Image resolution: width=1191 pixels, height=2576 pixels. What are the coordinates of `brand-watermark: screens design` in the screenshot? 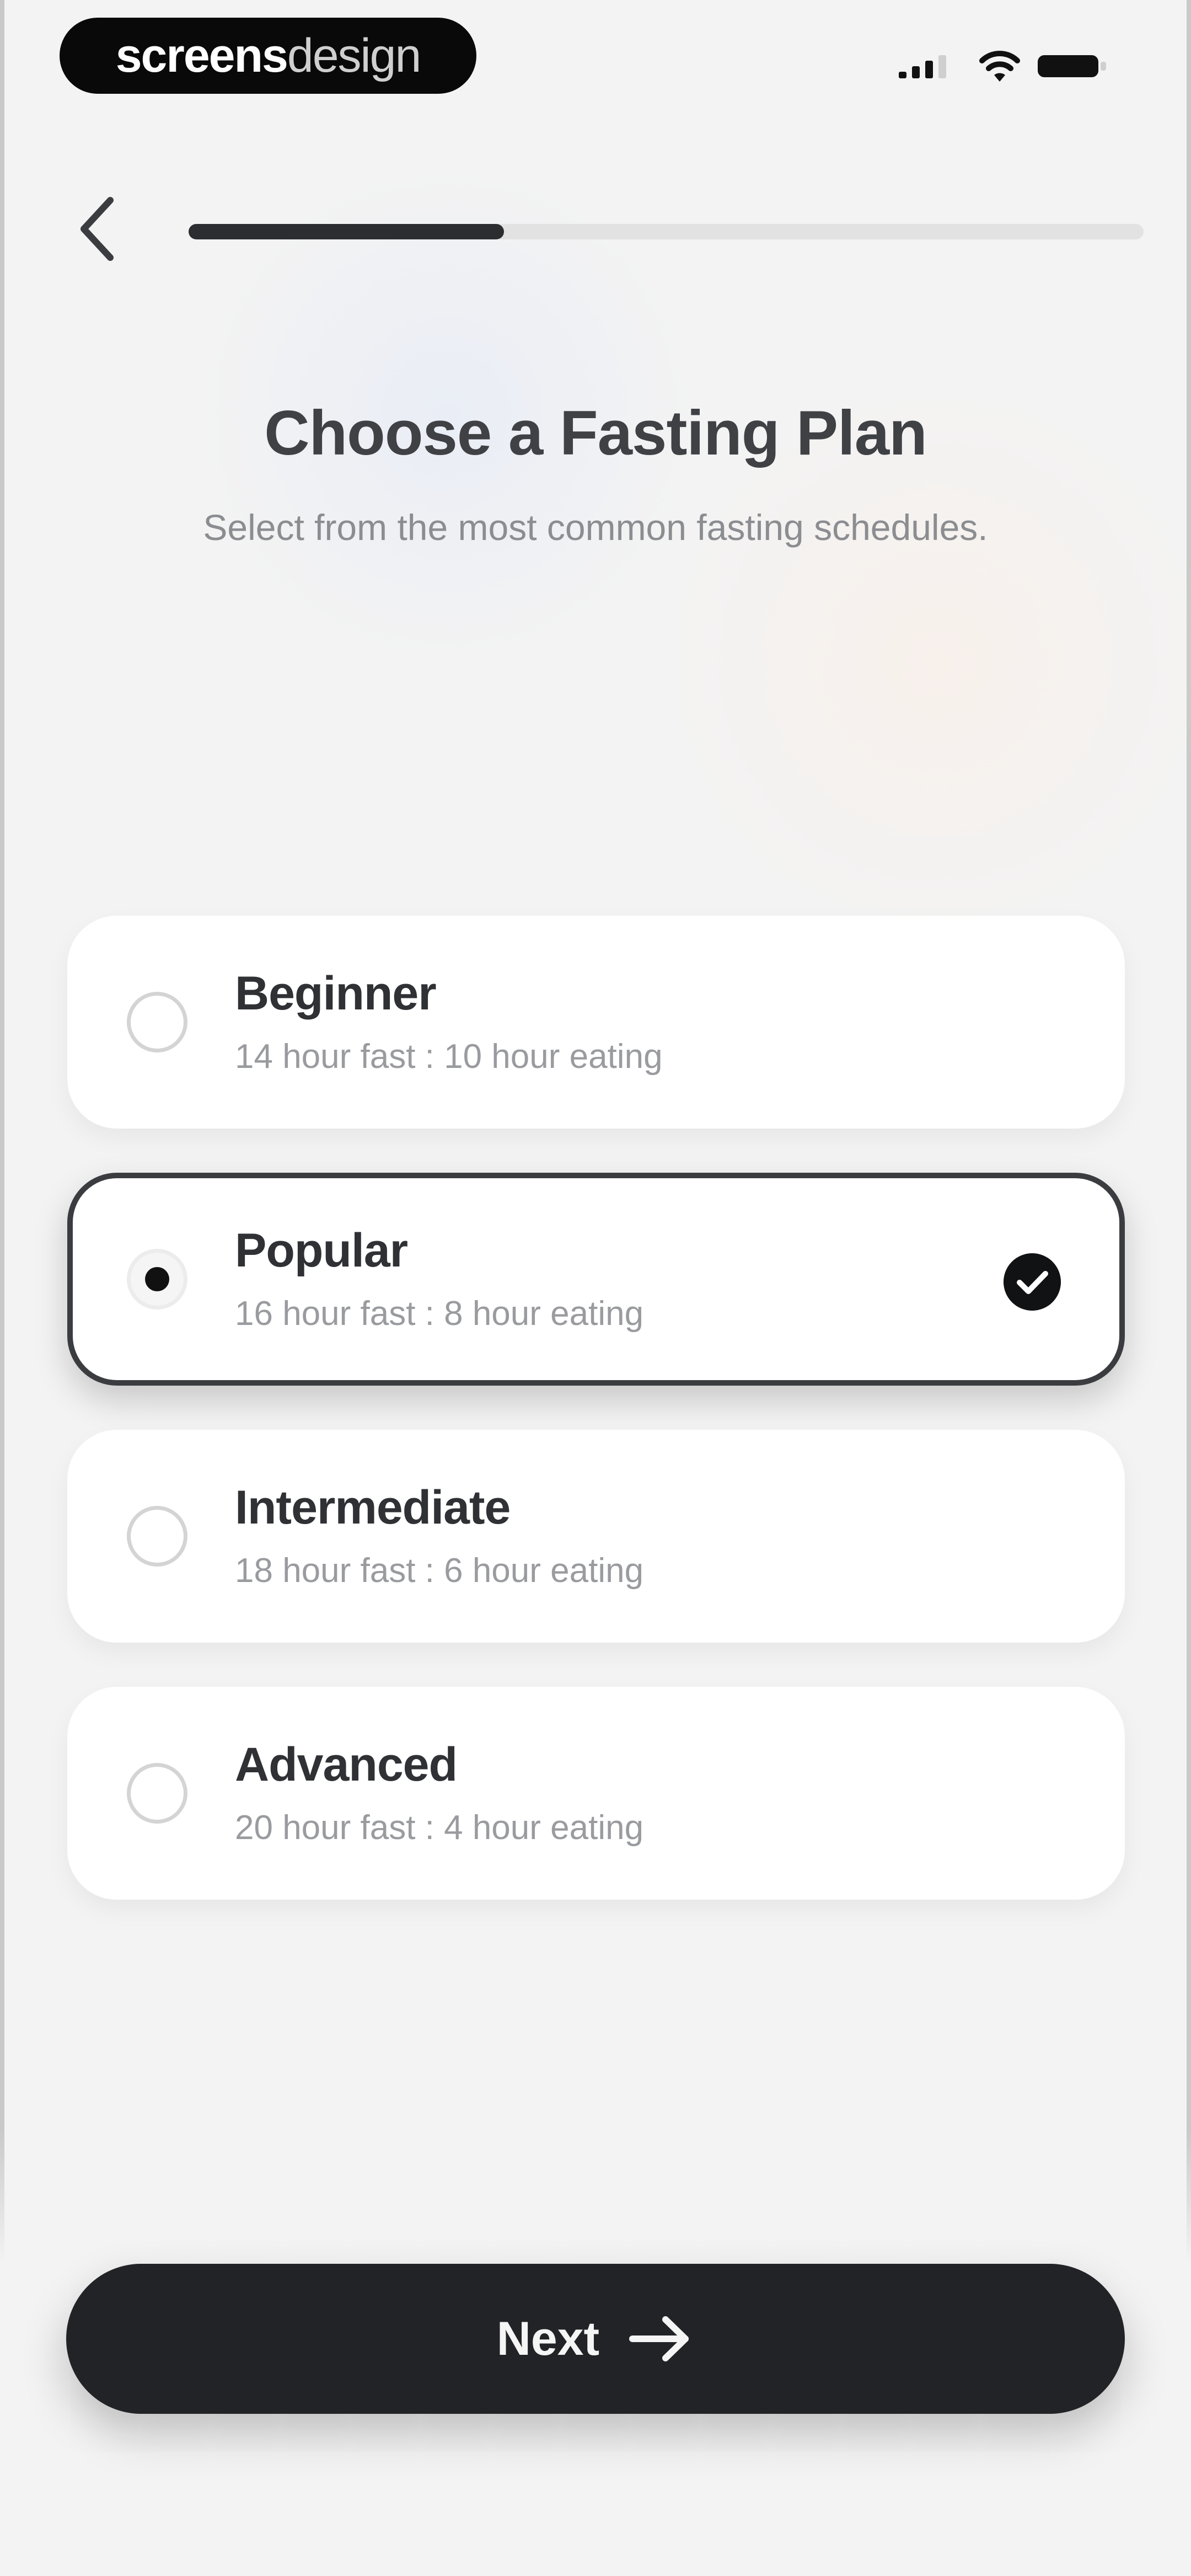 It's located at (268, 56).